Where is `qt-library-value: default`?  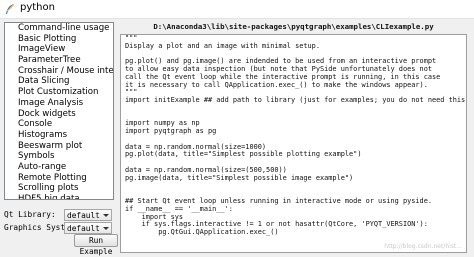 qt-library-value: default is located at coordinates (83, 215).